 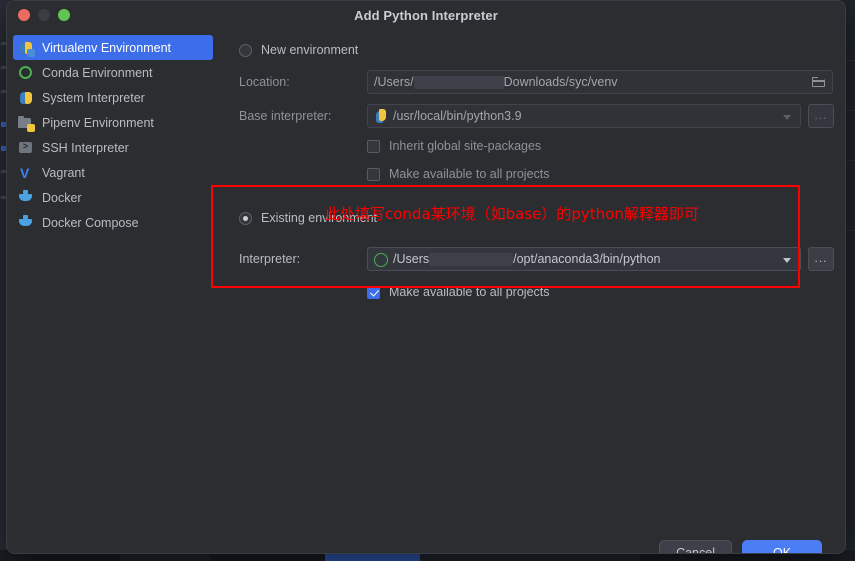 What do you see at coordinates (97, 72) in the screenshot?
I see `sidebar-item-label: Conda Environment` at bounding box center [97, 72].